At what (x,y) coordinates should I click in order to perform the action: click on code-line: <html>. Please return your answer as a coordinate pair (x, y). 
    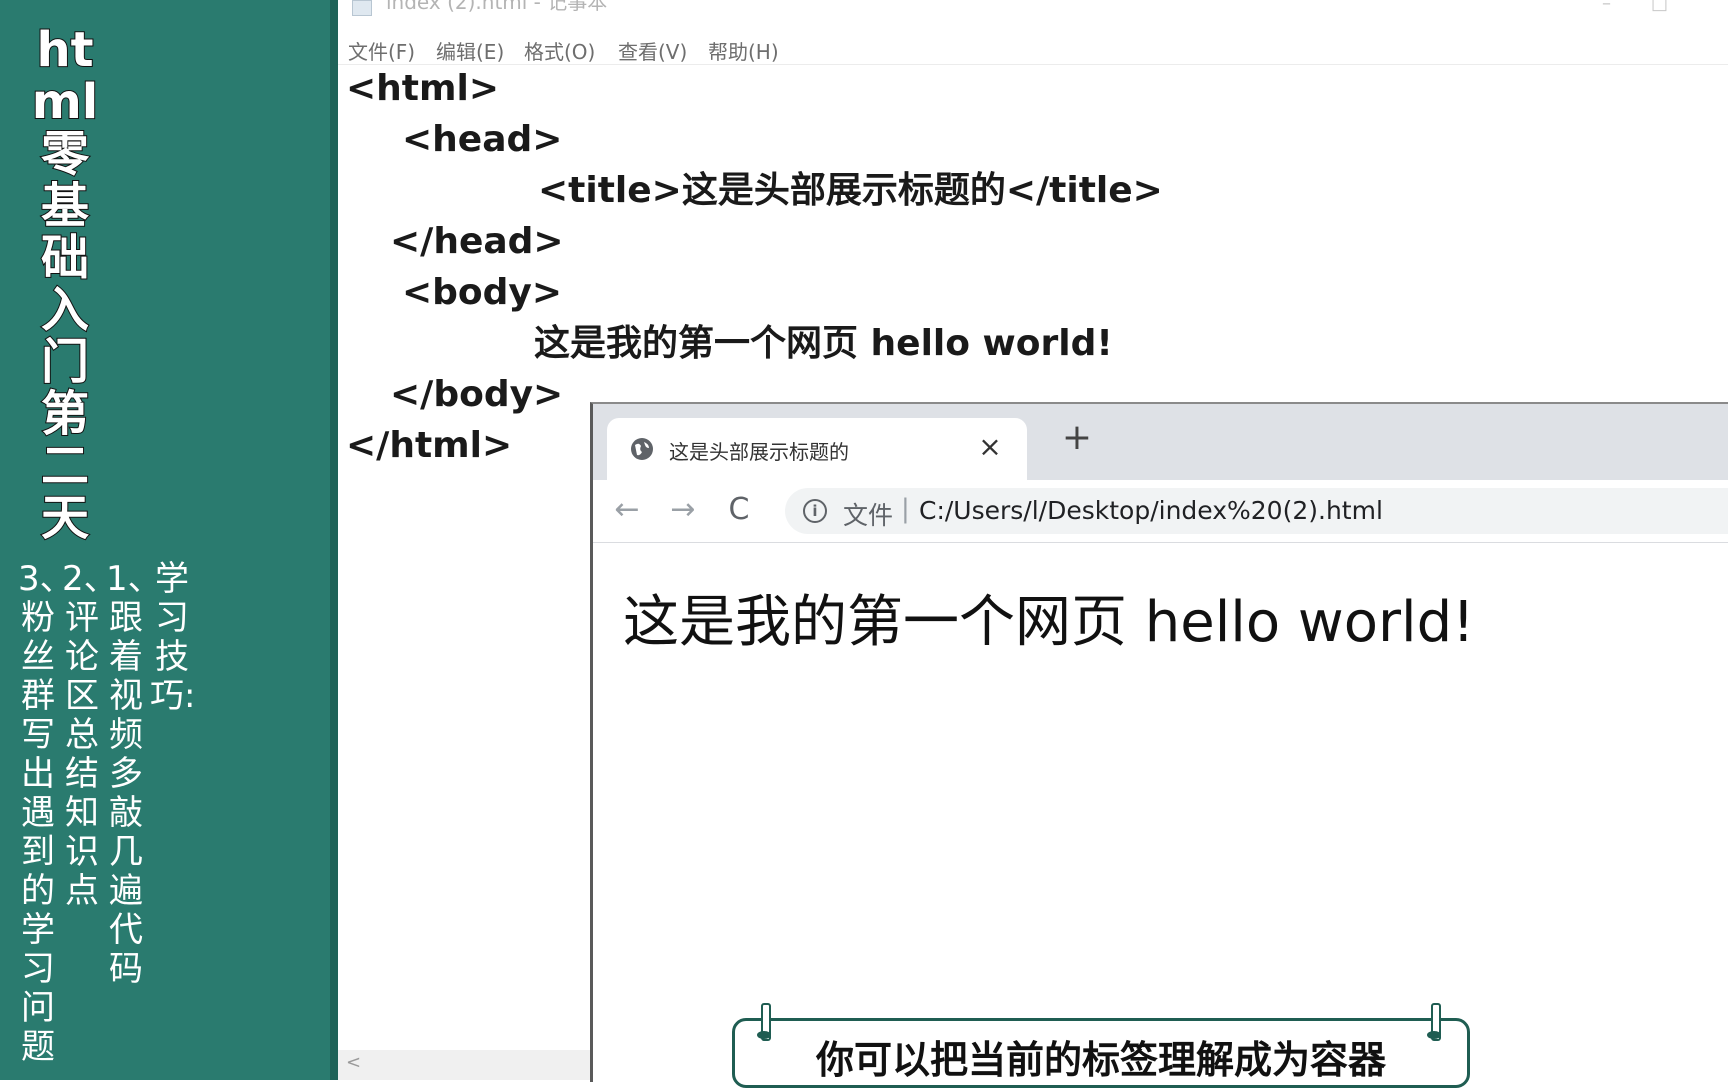
    Looking at the image, I should click on (423, 88).